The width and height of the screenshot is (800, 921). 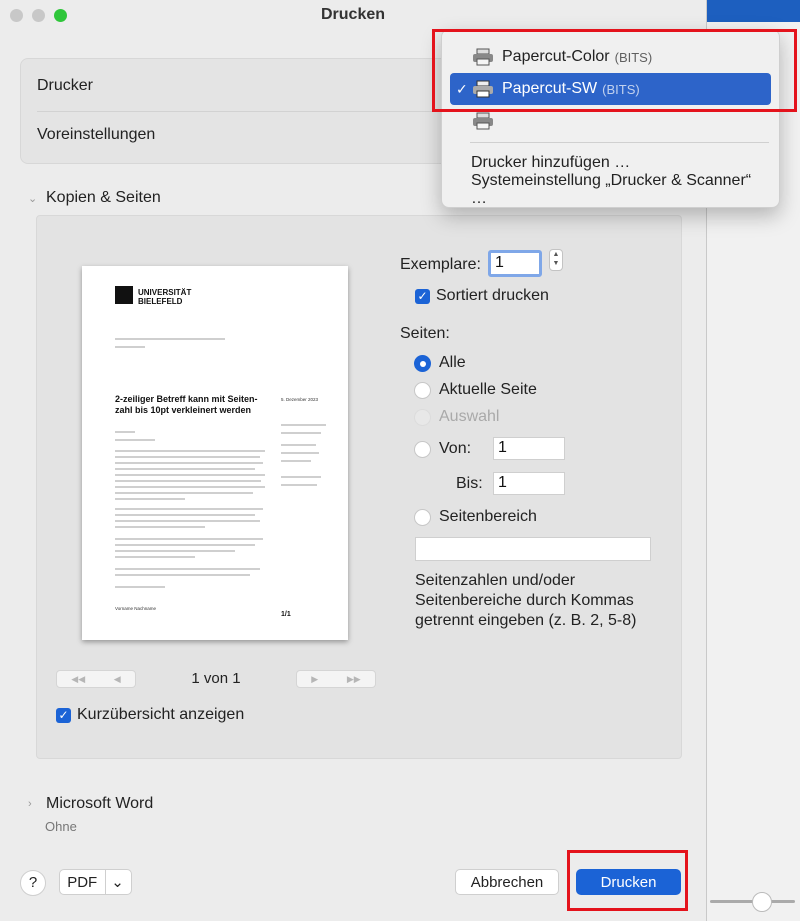 I want to click on preview-signature: Vorname Nachname, so click(x=136, y=608).